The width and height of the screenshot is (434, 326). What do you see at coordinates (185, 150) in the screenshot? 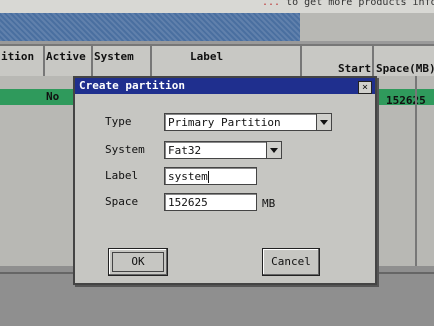
I see `system-select-value: Fat32` at bounding box center [185, 150].